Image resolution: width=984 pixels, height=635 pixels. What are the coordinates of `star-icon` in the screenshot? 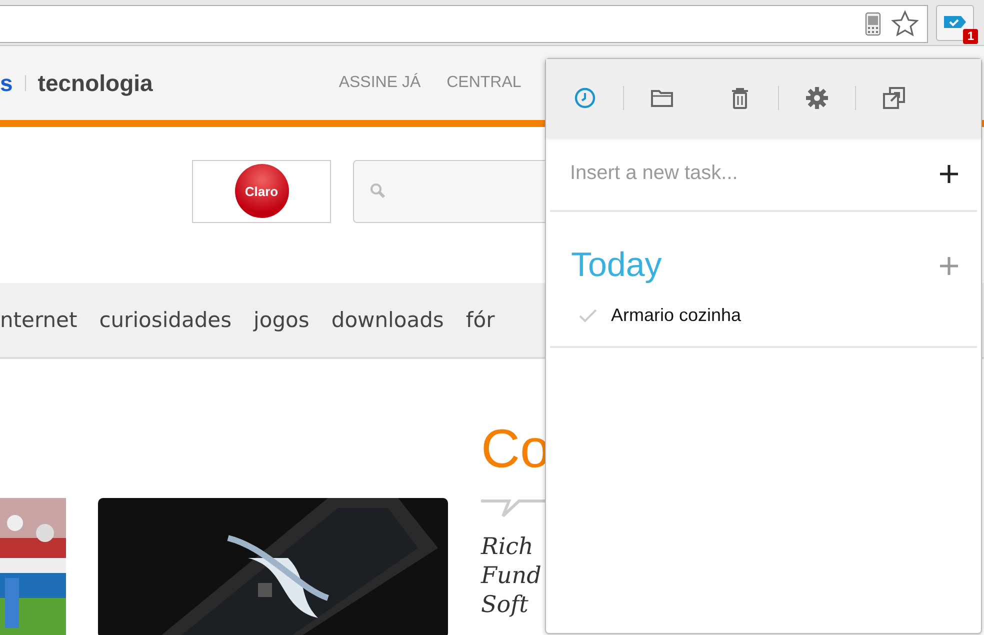 It's located at (905, 24).